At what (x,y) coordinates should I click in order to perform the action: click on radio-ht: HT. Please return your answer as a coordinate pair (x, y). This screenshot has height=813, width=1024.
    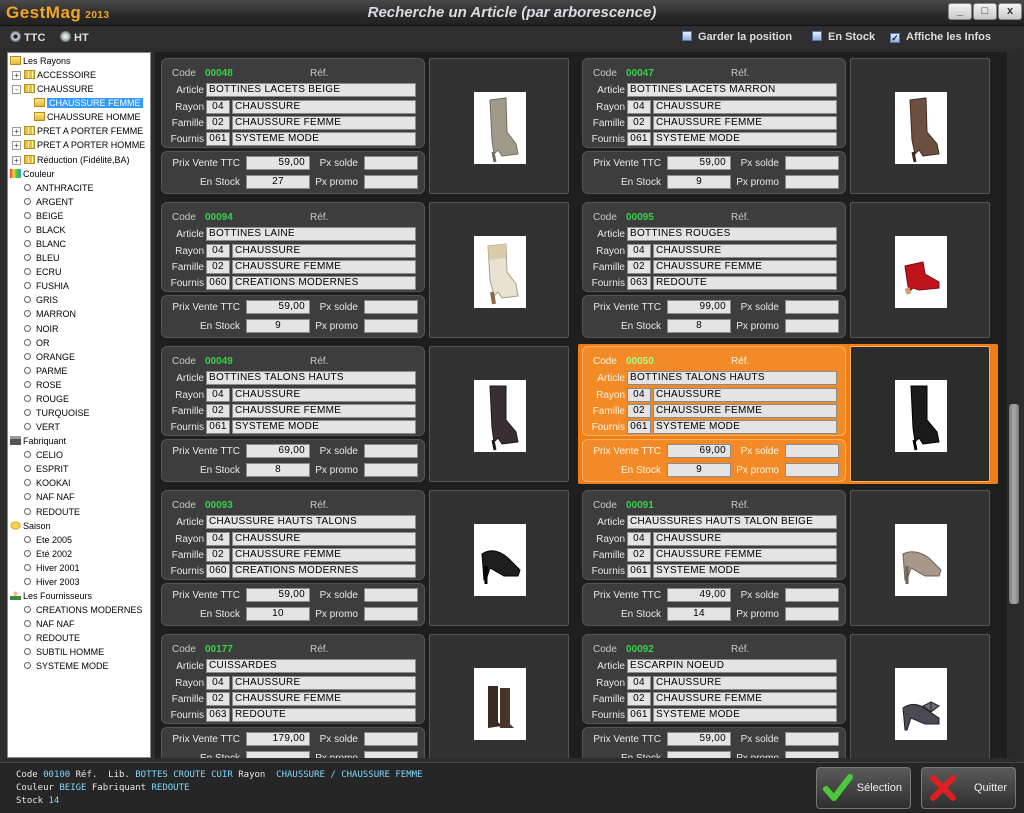
    Looking at the image, I should click on (74, 37).